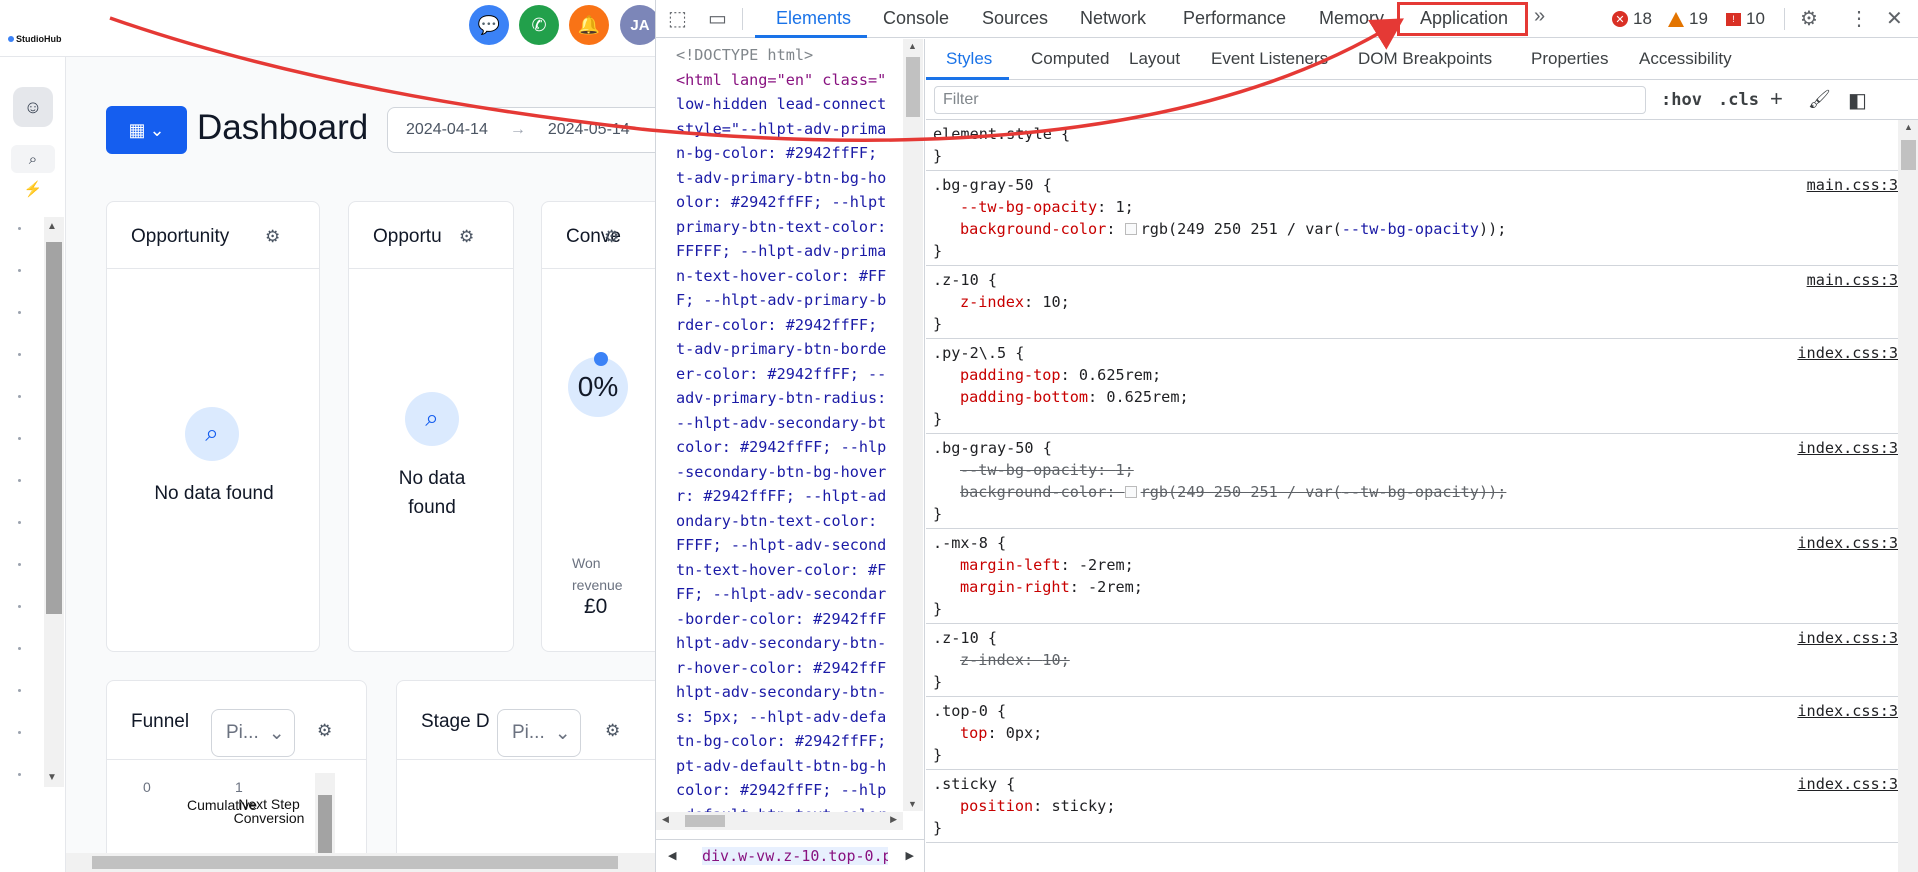  Describe the element at coordinates (677, 18) in the screenshot. I see `inspect-element-icon: ⬚` at that location.